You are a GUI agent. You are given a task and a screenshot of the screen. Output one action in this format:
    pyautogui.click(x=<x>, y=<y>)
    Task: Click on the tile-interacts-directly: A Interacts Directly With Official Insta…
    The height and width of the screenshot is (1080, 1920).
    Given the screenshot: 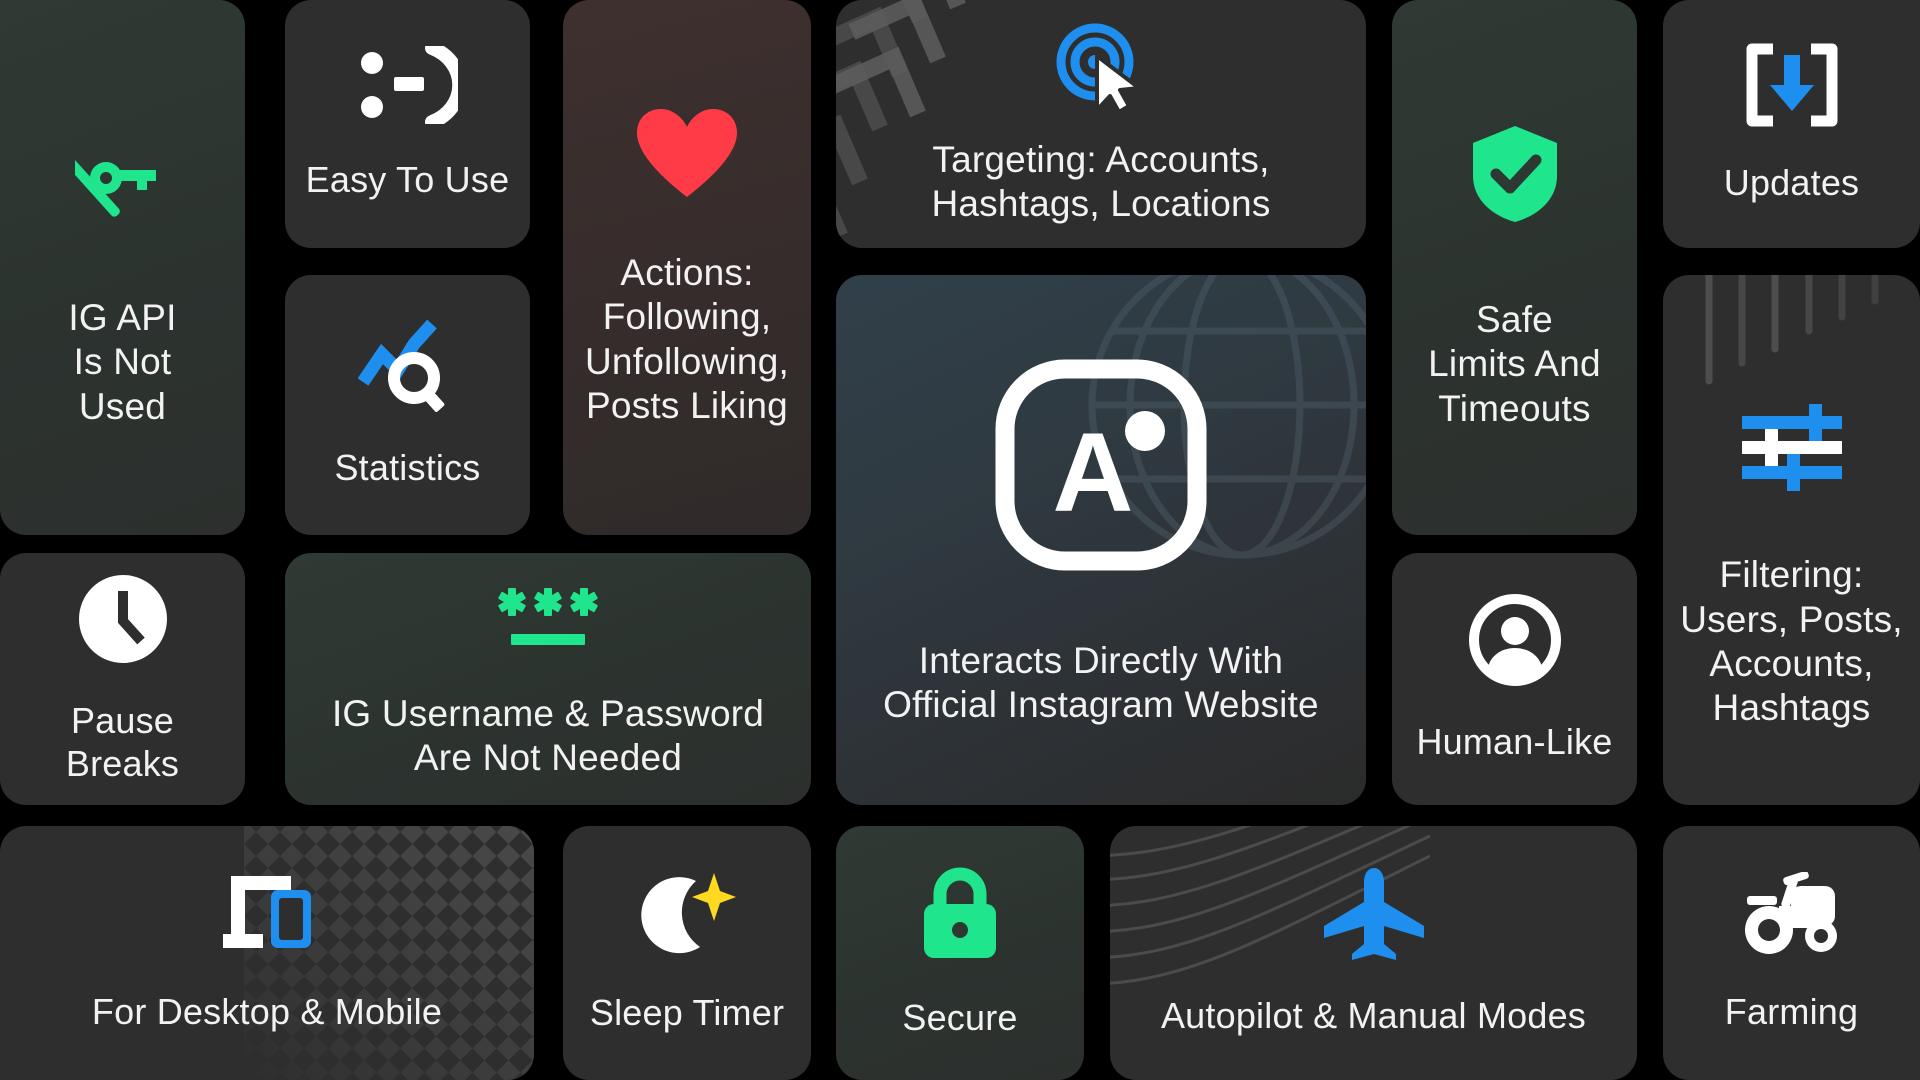 What is the action you would take?
    pyautogui.click(x=1101, y=540)
    